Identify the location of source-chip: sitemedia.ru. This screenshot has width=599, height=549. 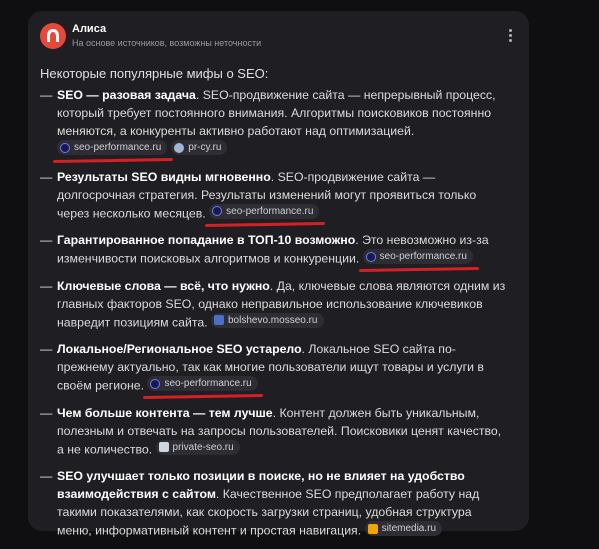
(403, 528).